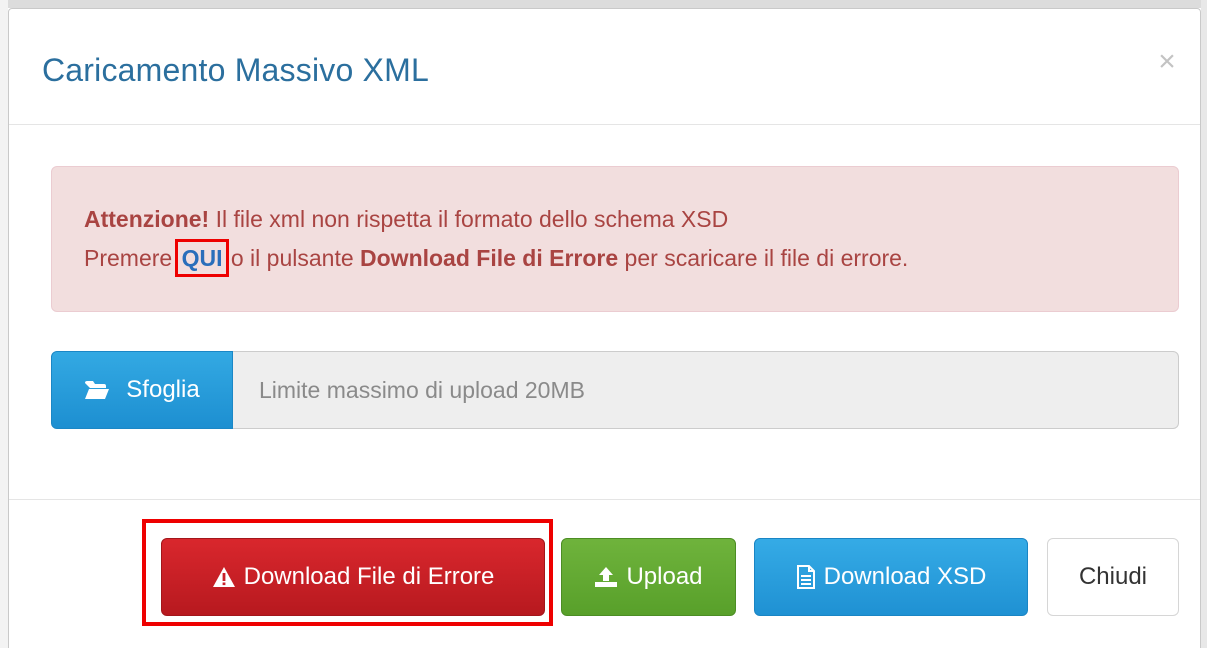 This screenshot has width=1207, height=649. I want to click on upload-button: Upload, so click(648, 577).